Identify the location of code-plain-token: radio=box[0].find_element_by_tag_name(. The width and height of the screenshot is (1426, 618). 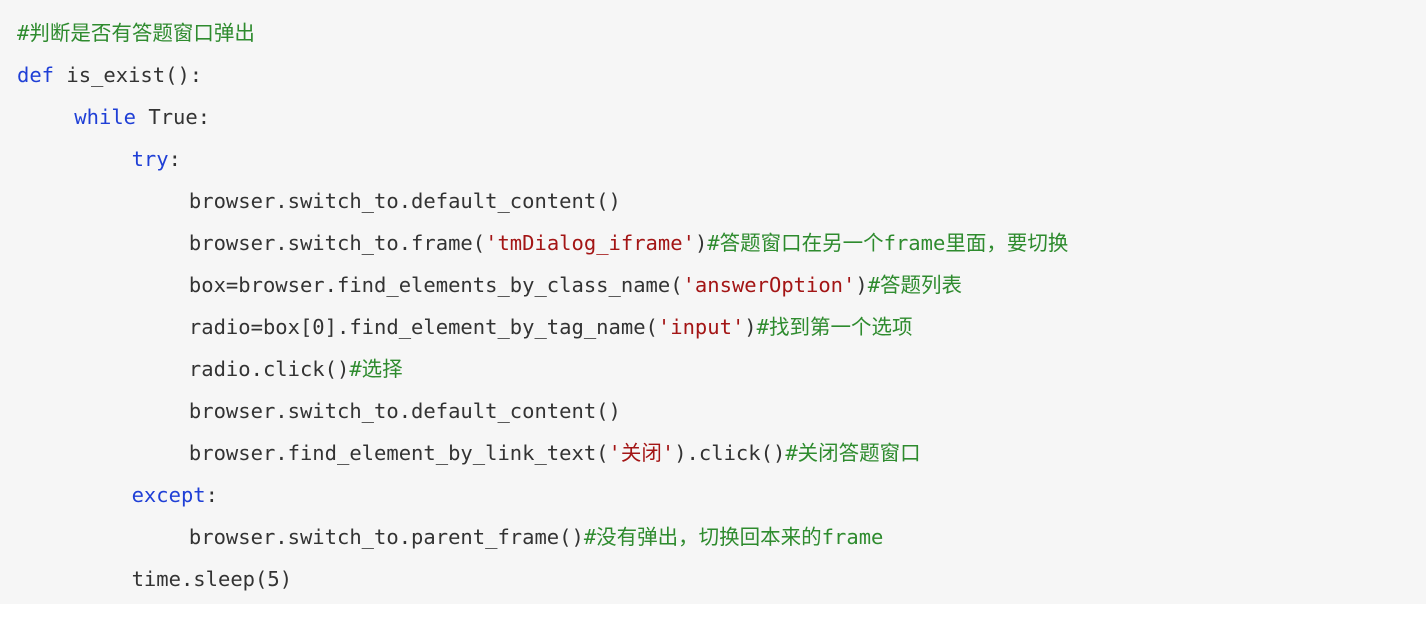
(423, 327).